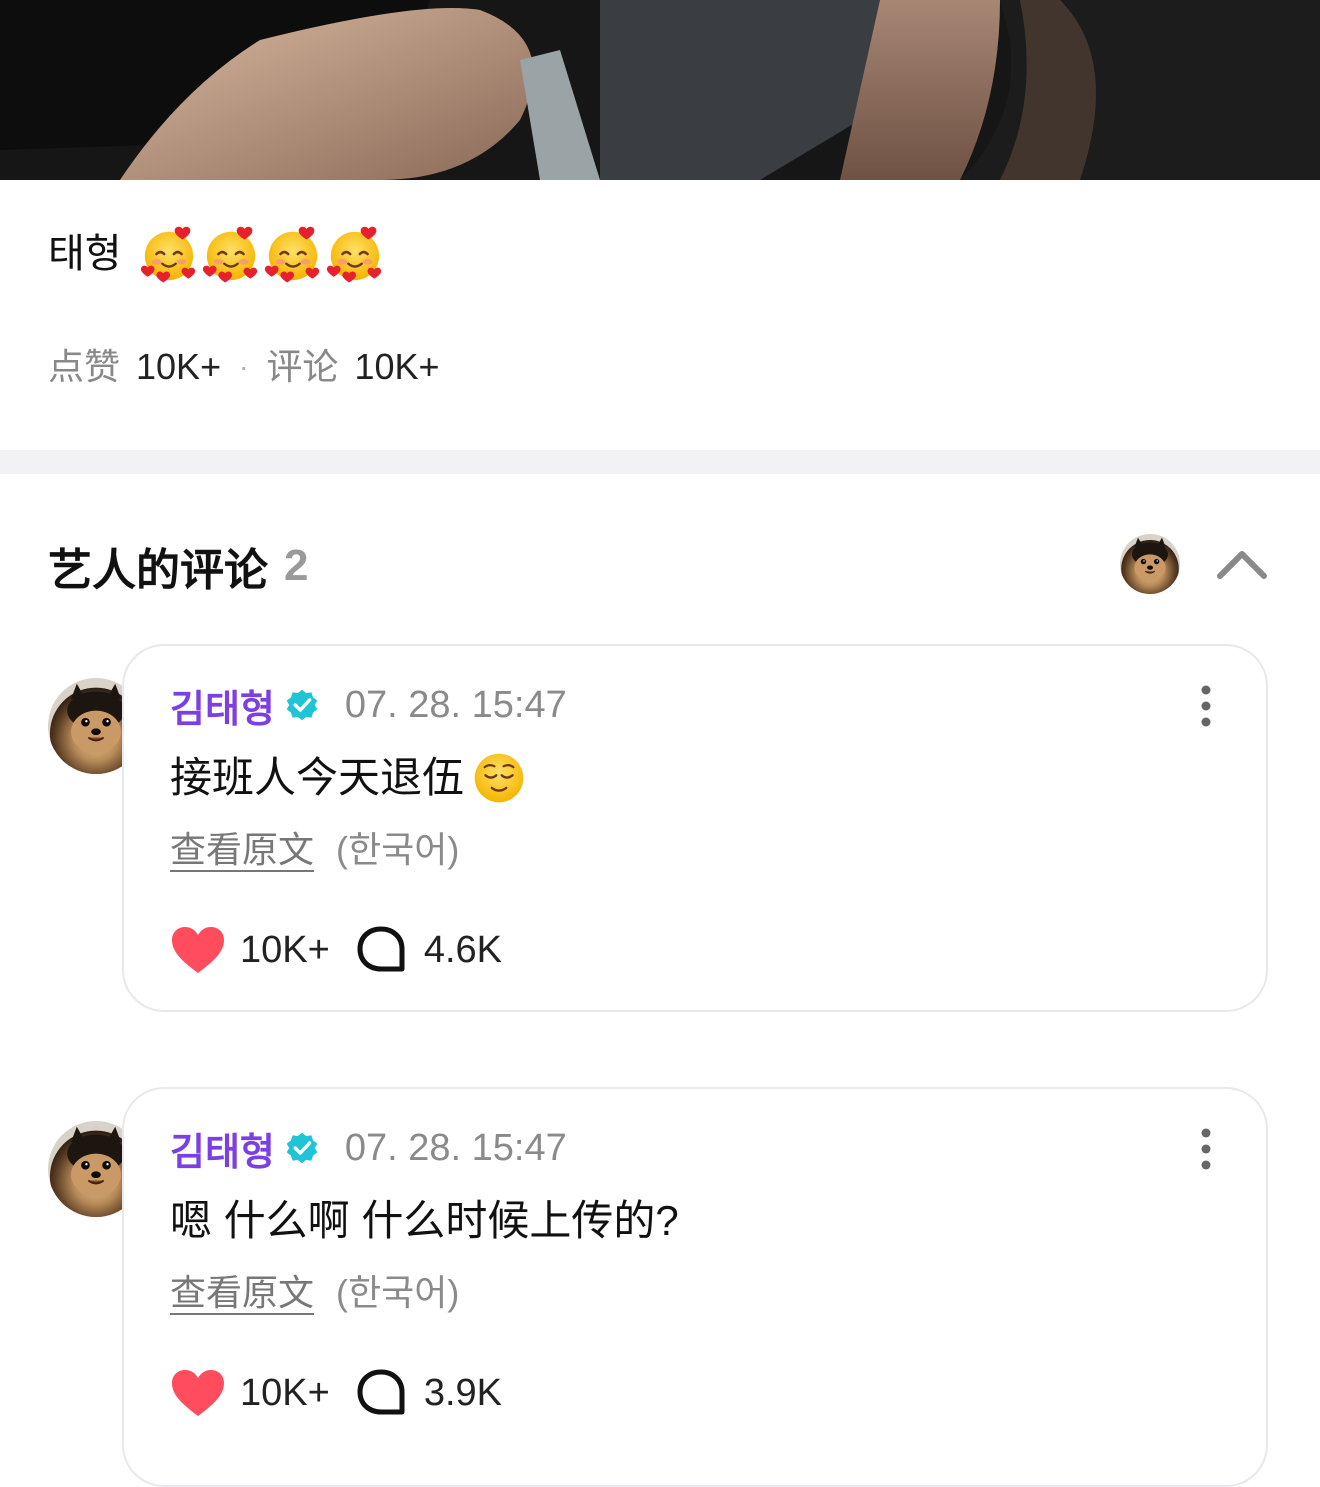 Image resolution: width=1320 pixels, height=1487 pixels. What do you see at coordinates (296, 565) in the screenshot?
I see `section-count: 2` at bounding box center [296, 565].